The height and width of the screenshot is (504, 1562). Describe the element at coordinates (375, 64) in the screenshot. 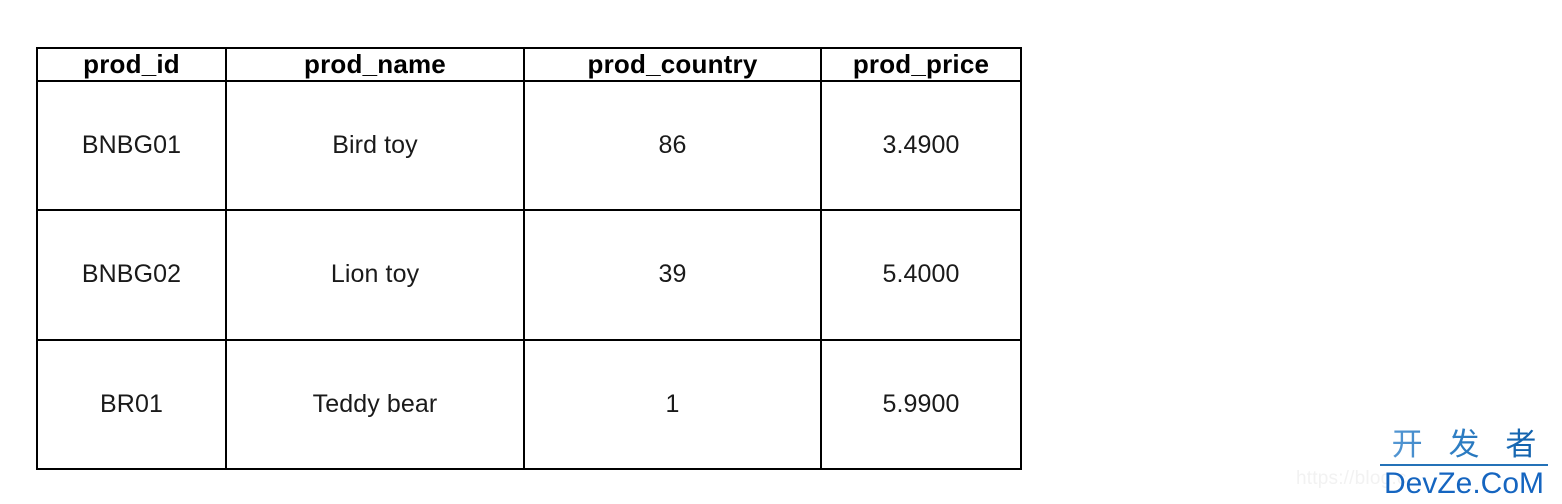

I see `column-header-prod-name: prod_name` at that location.